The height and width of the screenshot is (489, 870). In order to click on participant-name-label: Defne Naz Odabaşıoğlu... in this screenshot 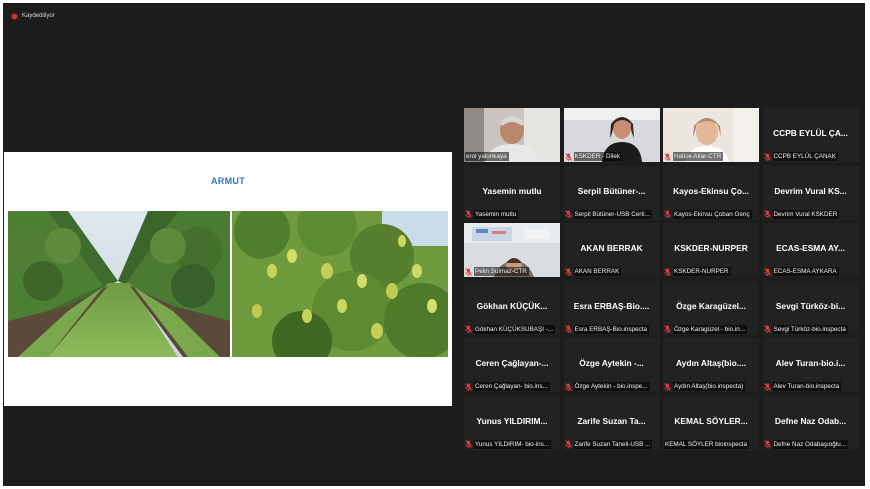, I will do `click(810, 444)`.